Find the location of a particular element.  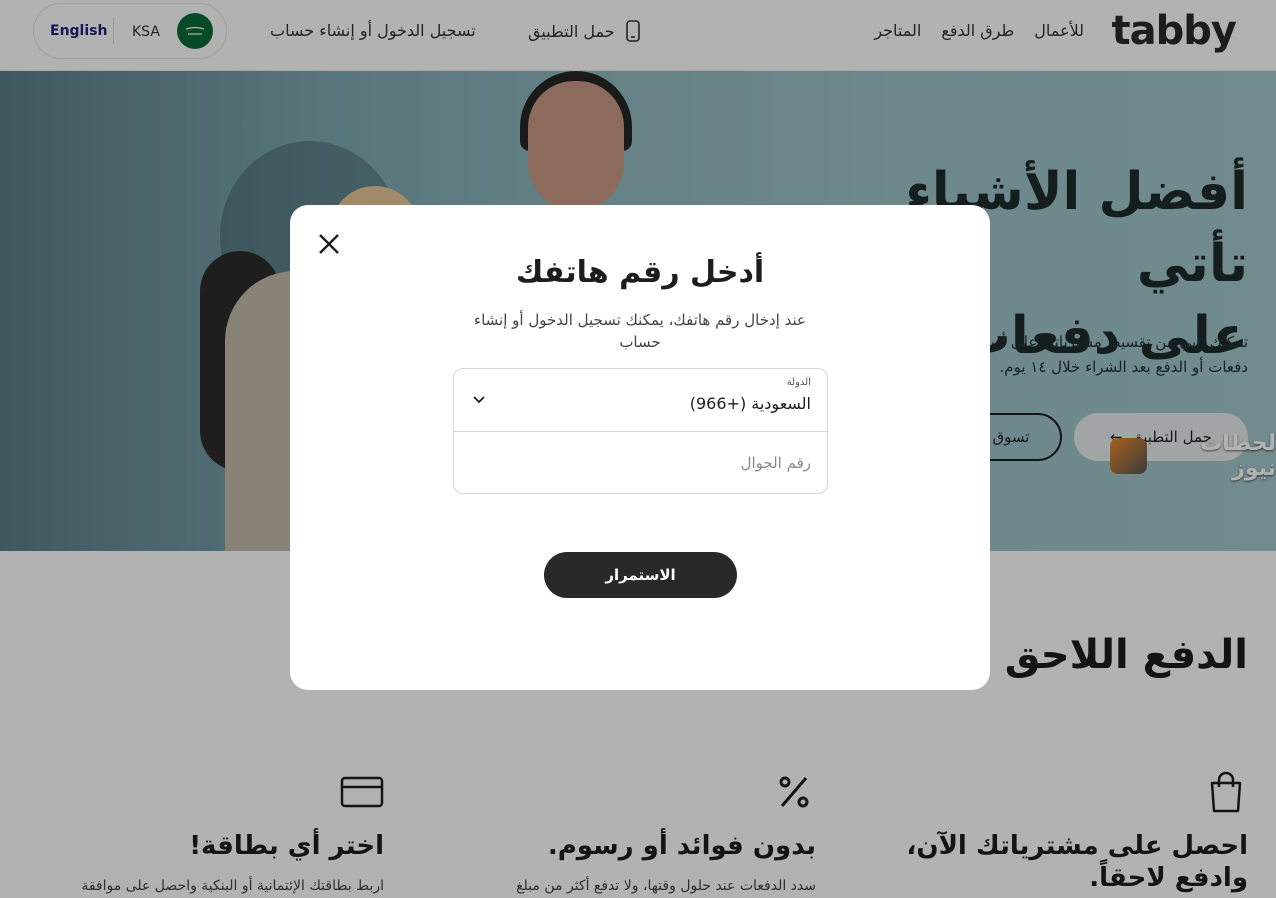

phone-form-fields: الدولة السعودية (+966) is located at coordinates (640, 431).